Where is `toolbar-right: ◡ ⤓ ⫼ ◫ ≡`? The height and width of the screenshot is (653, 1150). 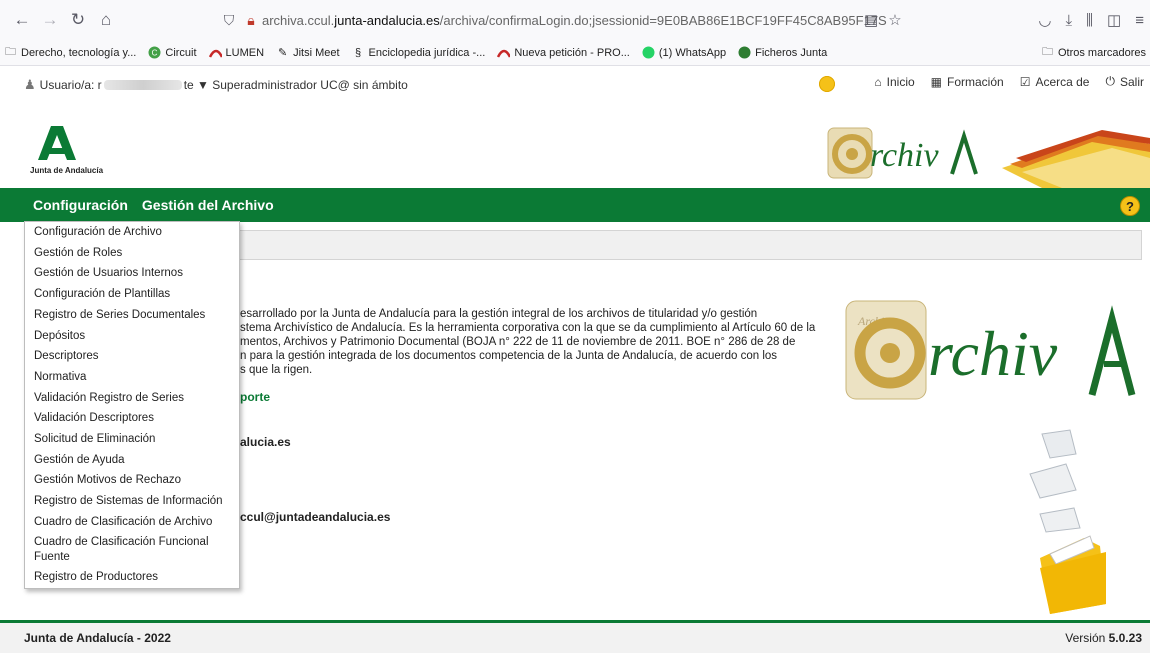
toolbar-right: ◡ ⤓ ⫼ ◫ ≡ is located at coordinates (1091, 20).